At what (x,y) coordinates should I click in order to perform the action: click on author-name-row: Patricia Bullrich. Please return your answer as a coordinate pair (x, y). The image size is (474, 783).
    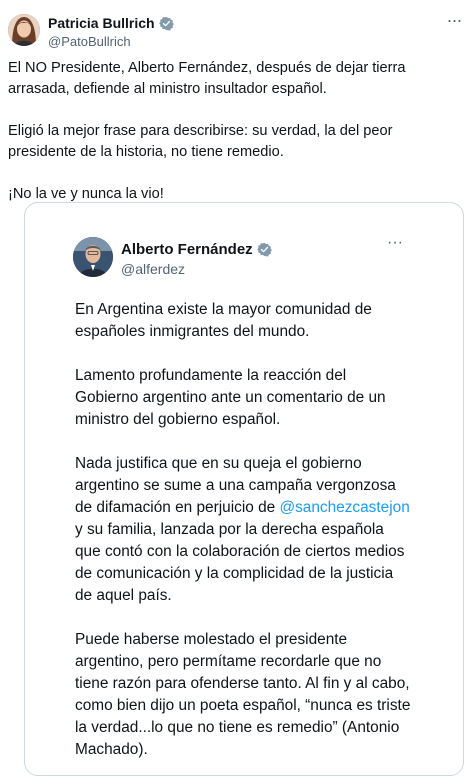
    Looking at the image, I should click on (111, 23).